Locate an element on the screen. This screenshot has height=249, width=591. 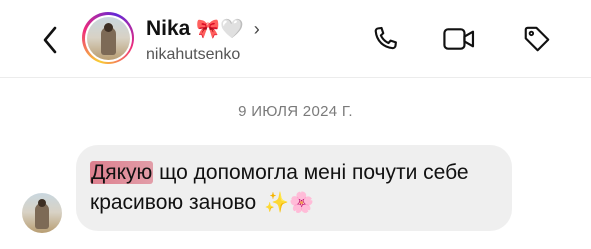
contact-name-row: Nika 🎀🤍 › is located at coordinates (203, 29).